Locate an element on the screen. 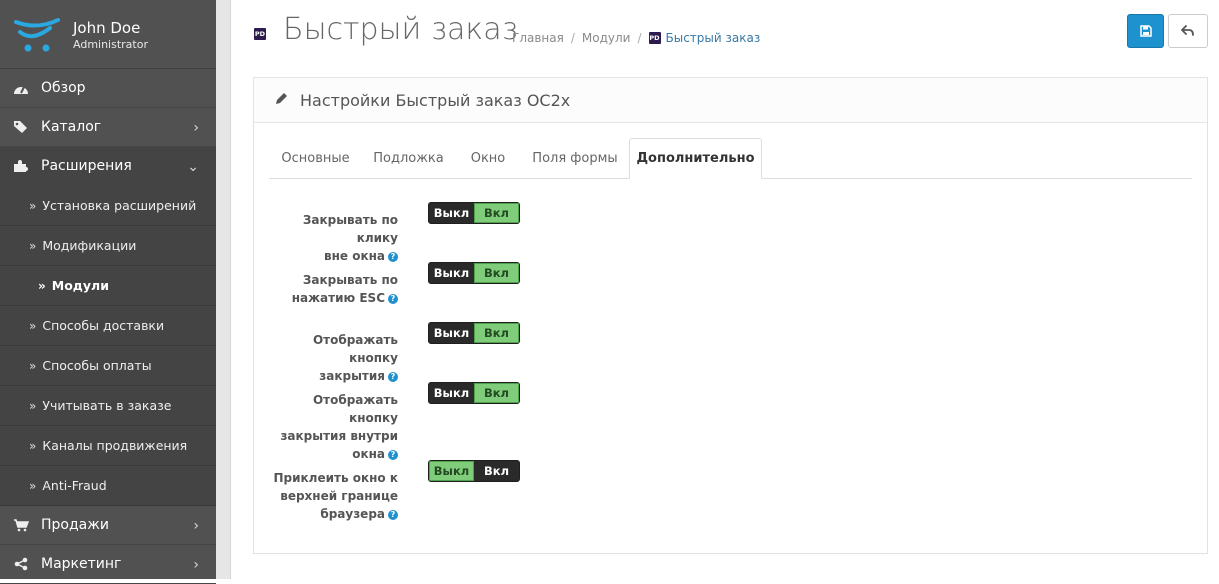  user-role: Administrator is located at coordinates (110, 44).